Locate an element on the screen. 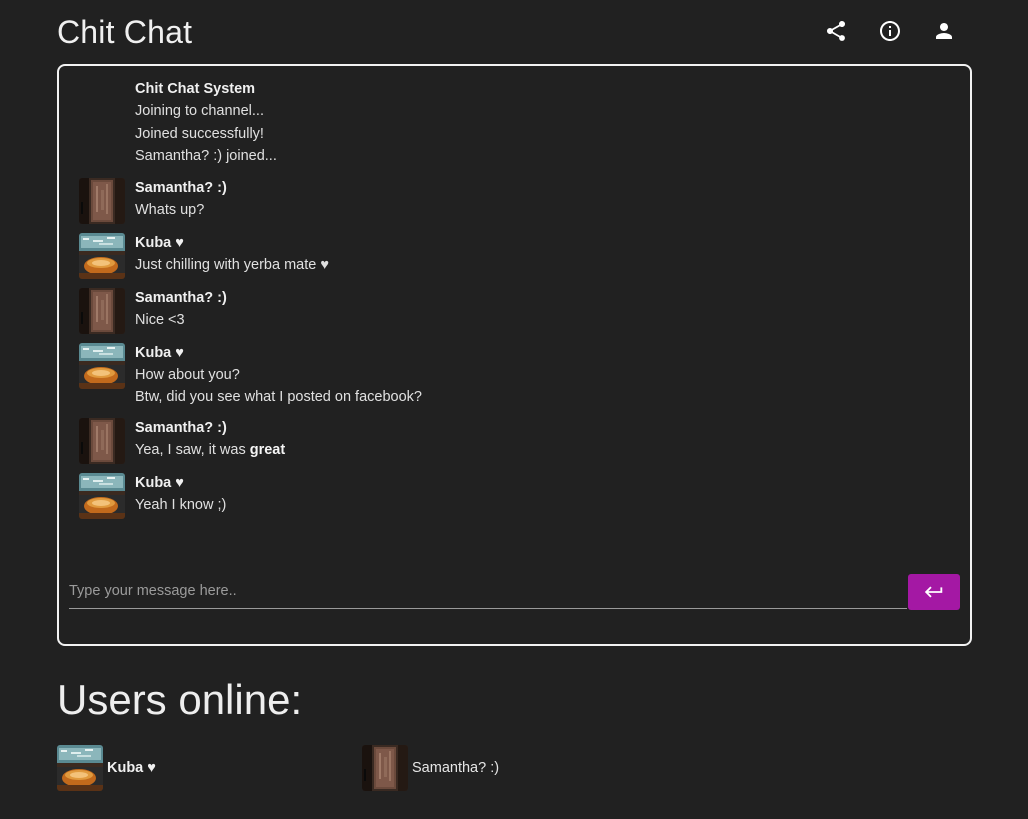  message-text: Yea, I saw, it was great is located at coordinates (210, 450).